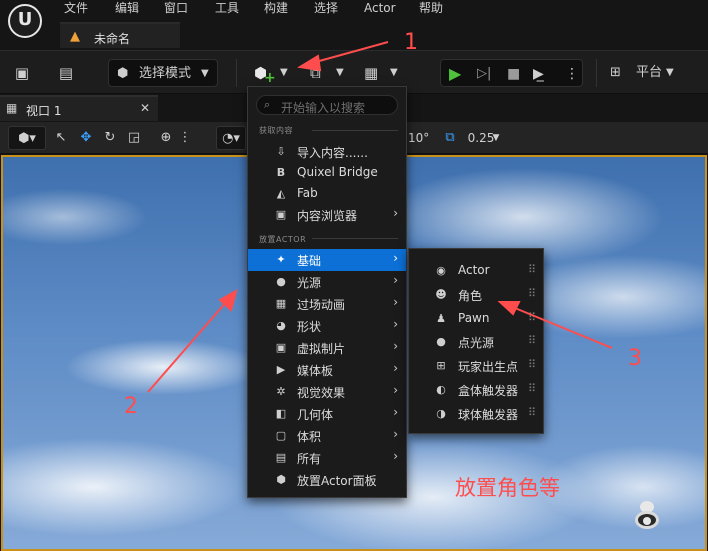  What do you see at coordinates (131, 406) in the screenshot?
I see `annotation-number-2: 2` at bounding box center [131, 406].